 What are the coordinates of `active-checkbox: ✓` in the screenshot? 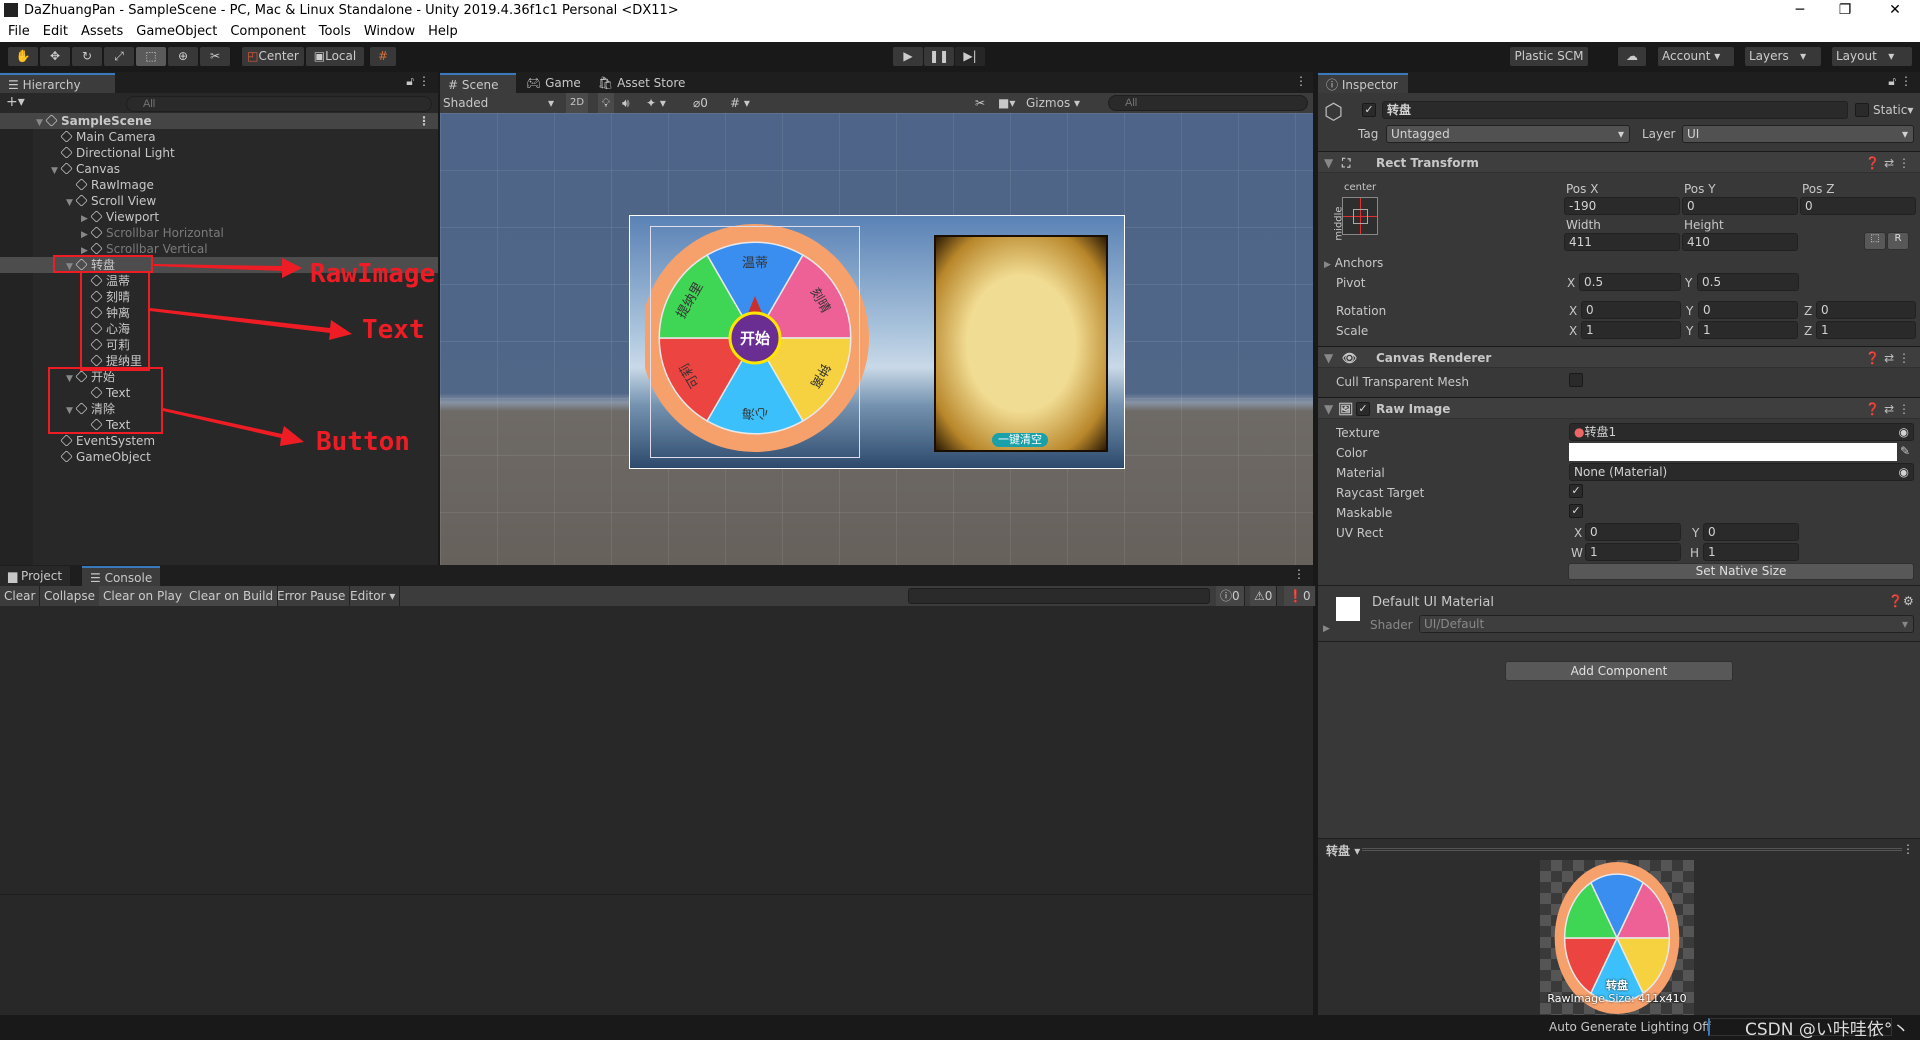 It's located at (1369, 110).